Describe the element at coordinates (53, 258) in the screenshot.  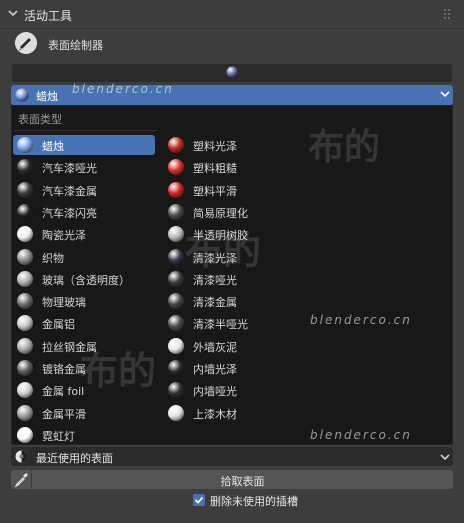
I see `surface-type-label: 织物` at that location.